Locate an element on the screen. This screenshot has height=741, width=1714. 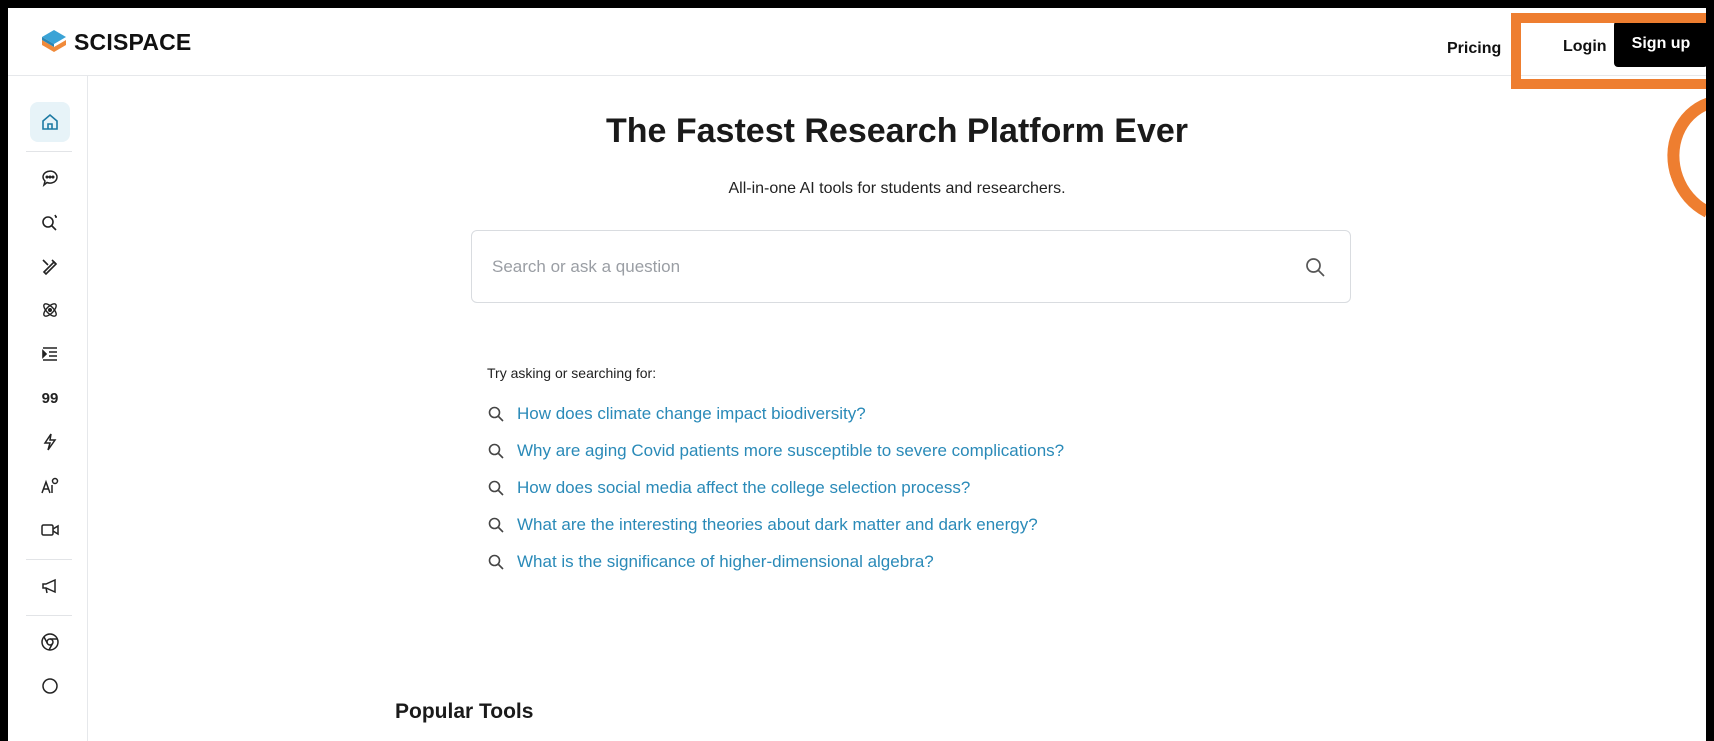
sidebar-item-citation: 99 is located at coordinates (50, 398).